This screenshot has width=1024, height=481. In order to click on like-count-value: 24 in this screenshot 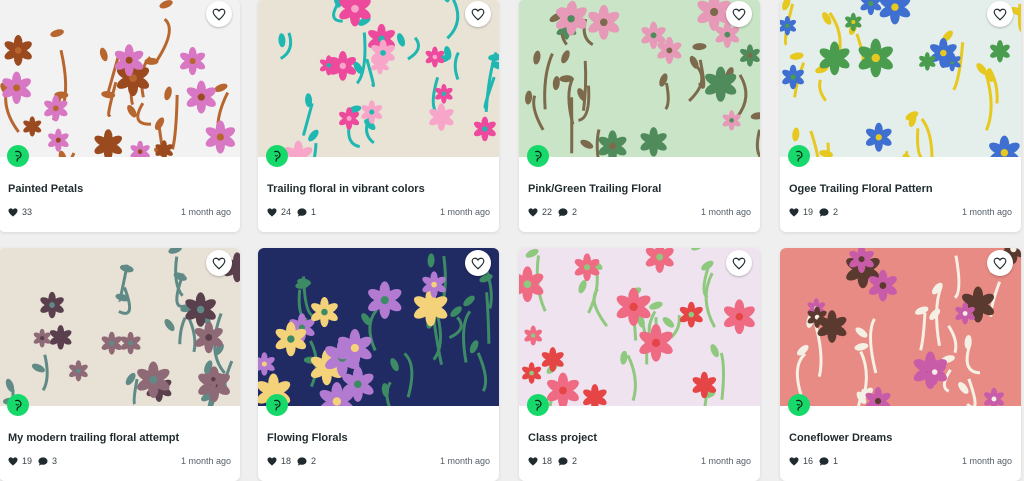, I will do `click(286, 212)`.